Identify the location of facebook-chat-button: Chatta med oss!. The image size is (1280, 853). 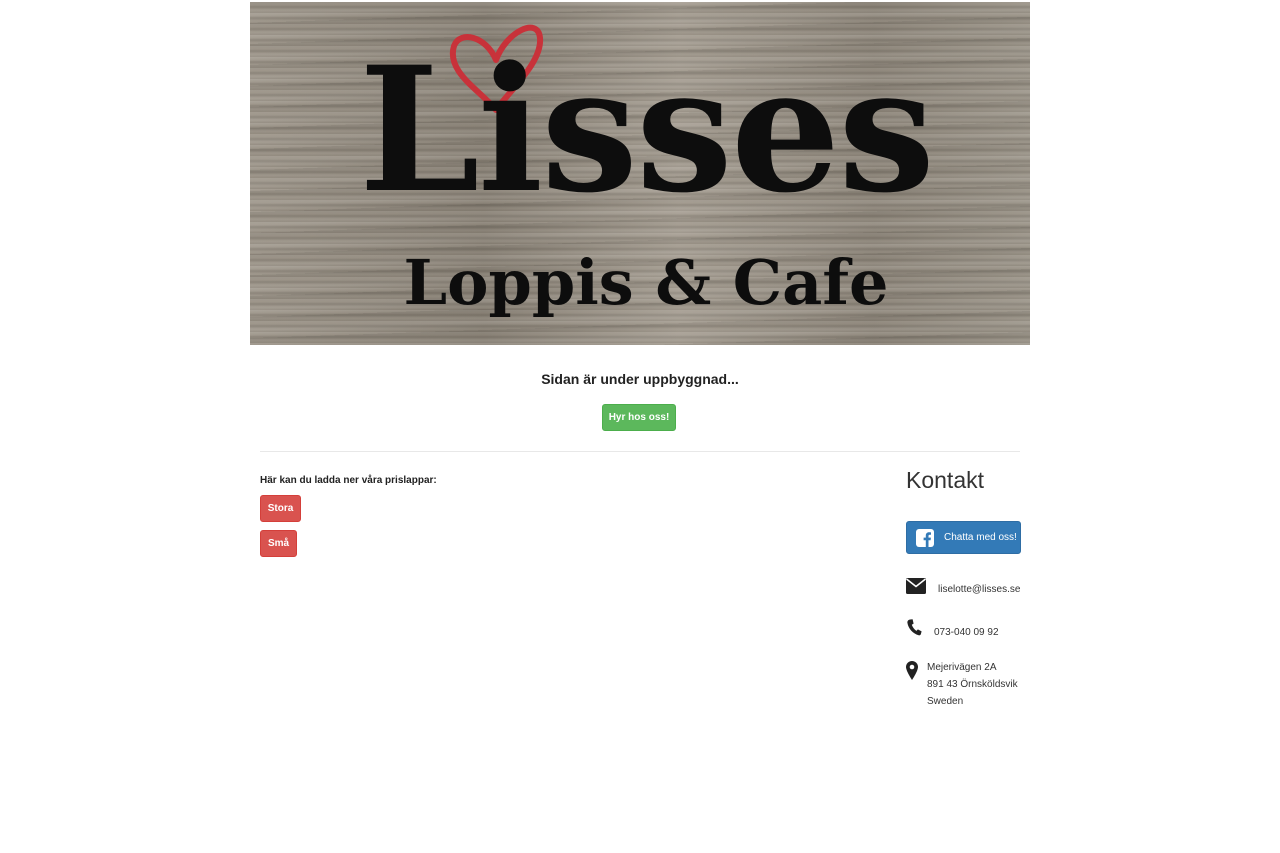
(963, 537).